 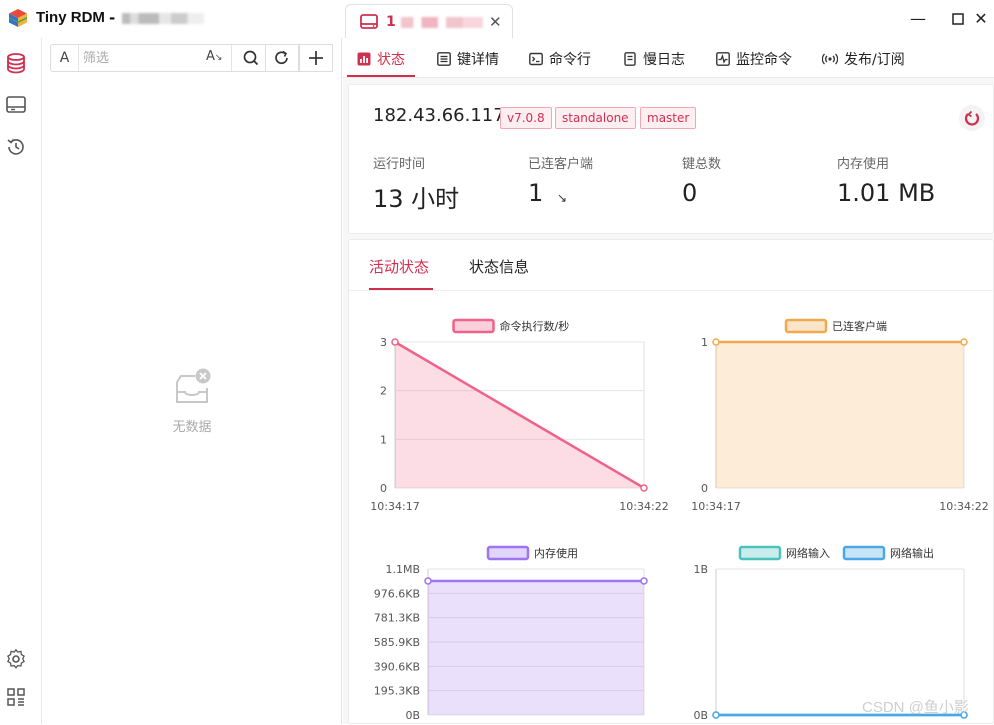 What do you see at coordinates (397, 642) in the screenshot?
I see `y-tick-label: 585.9KB` at bounding box center [397, 642].